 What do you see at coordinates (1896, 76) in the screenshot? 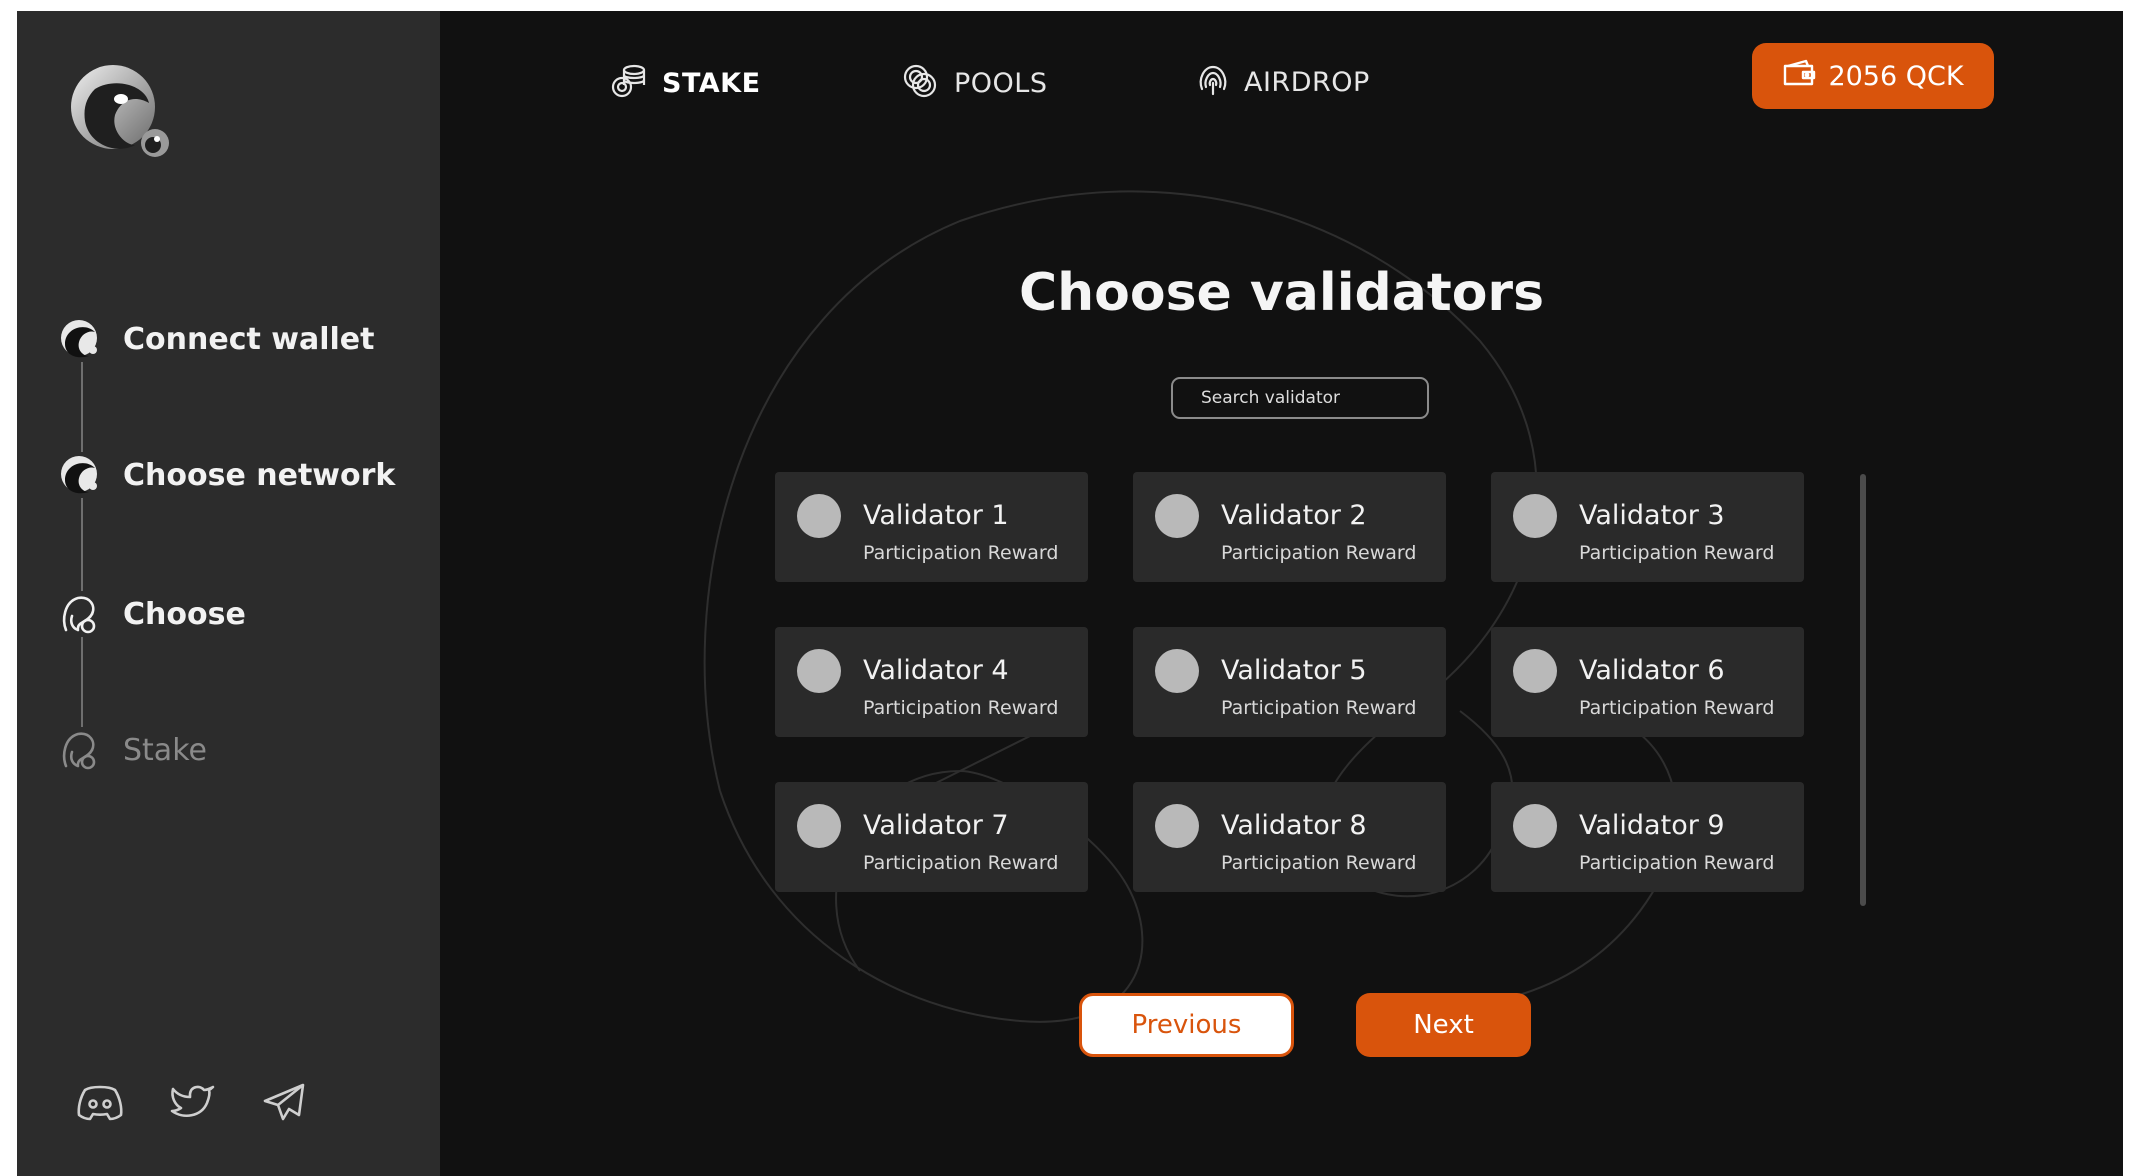
I see `wallet-balance: 2056 QCK` at bounding box center [1896, 76].